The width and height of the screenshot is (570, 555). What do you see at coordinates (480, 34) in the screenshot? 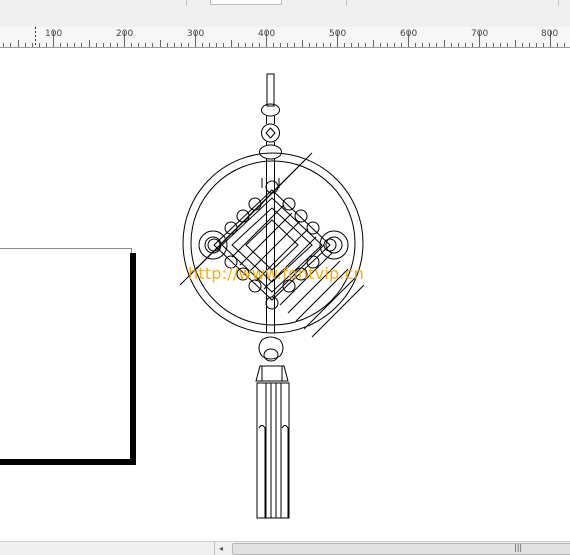
I see `ruler-label-700: 700` at bounding box center [480, 34].